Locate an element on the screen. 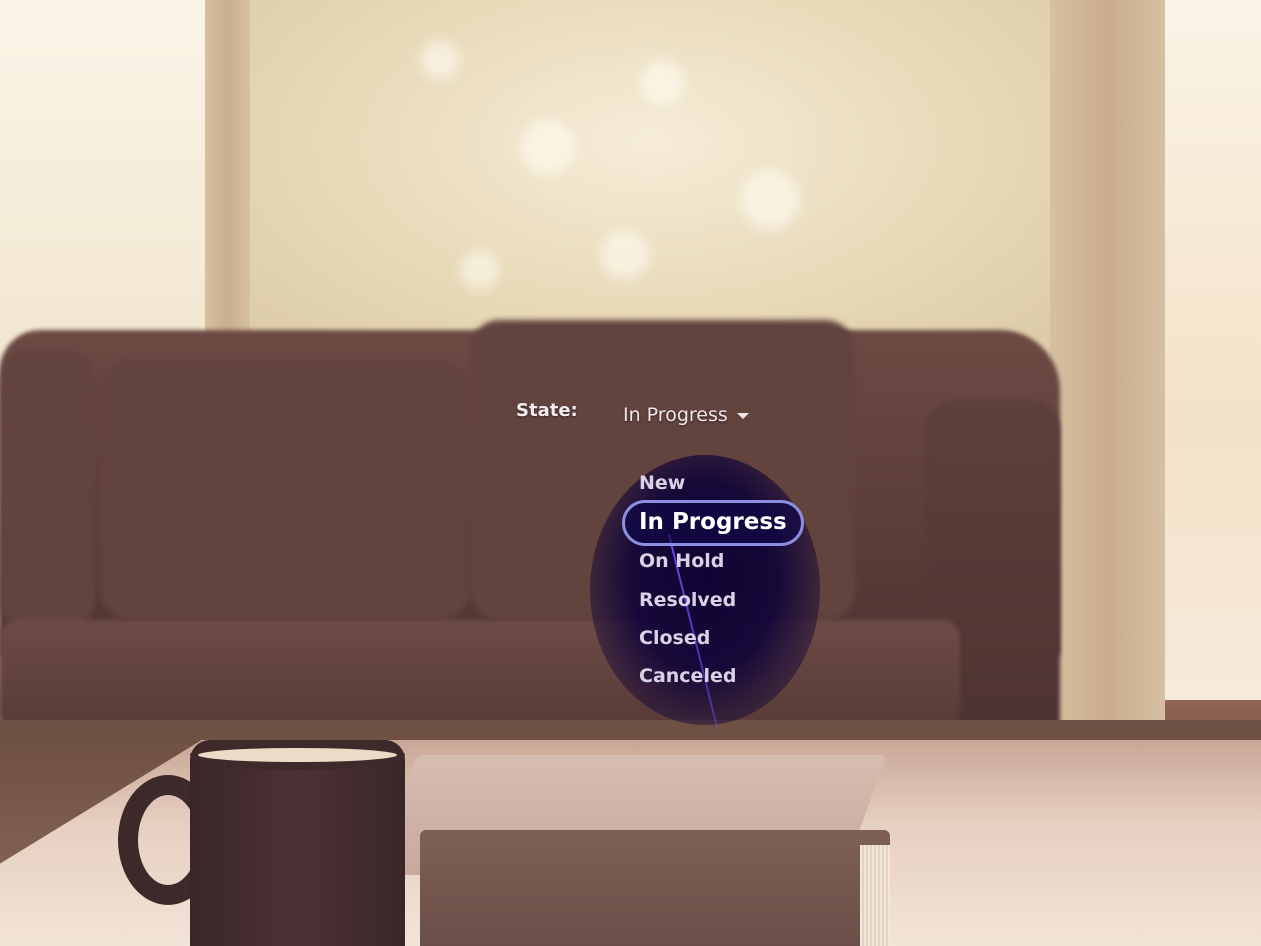 This screenshot has height=946, width=1261. coffee-mug is located at coordinates (297, 843).